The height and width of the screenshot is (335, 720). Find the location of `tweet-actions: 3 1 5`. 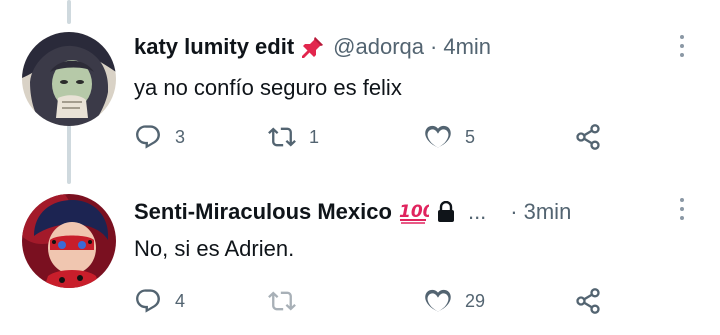

tweet-actions: 3 1 5 is located at coordinates (374, 137).